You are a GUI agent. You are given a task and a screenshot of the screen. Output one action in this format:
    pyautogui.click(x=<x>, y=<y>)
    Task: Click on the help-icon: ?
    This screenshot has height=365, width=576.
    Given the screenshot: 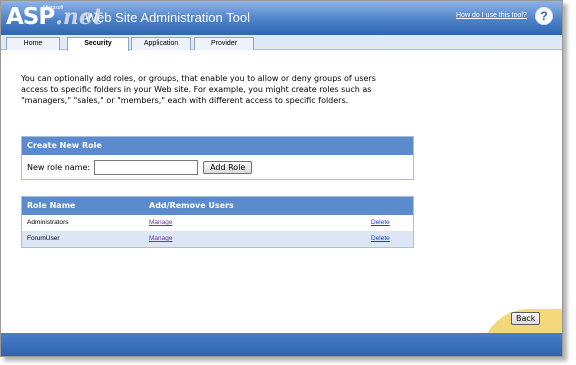 What is the action you would take?
    pyautogui.click(x=544, y=16)
    